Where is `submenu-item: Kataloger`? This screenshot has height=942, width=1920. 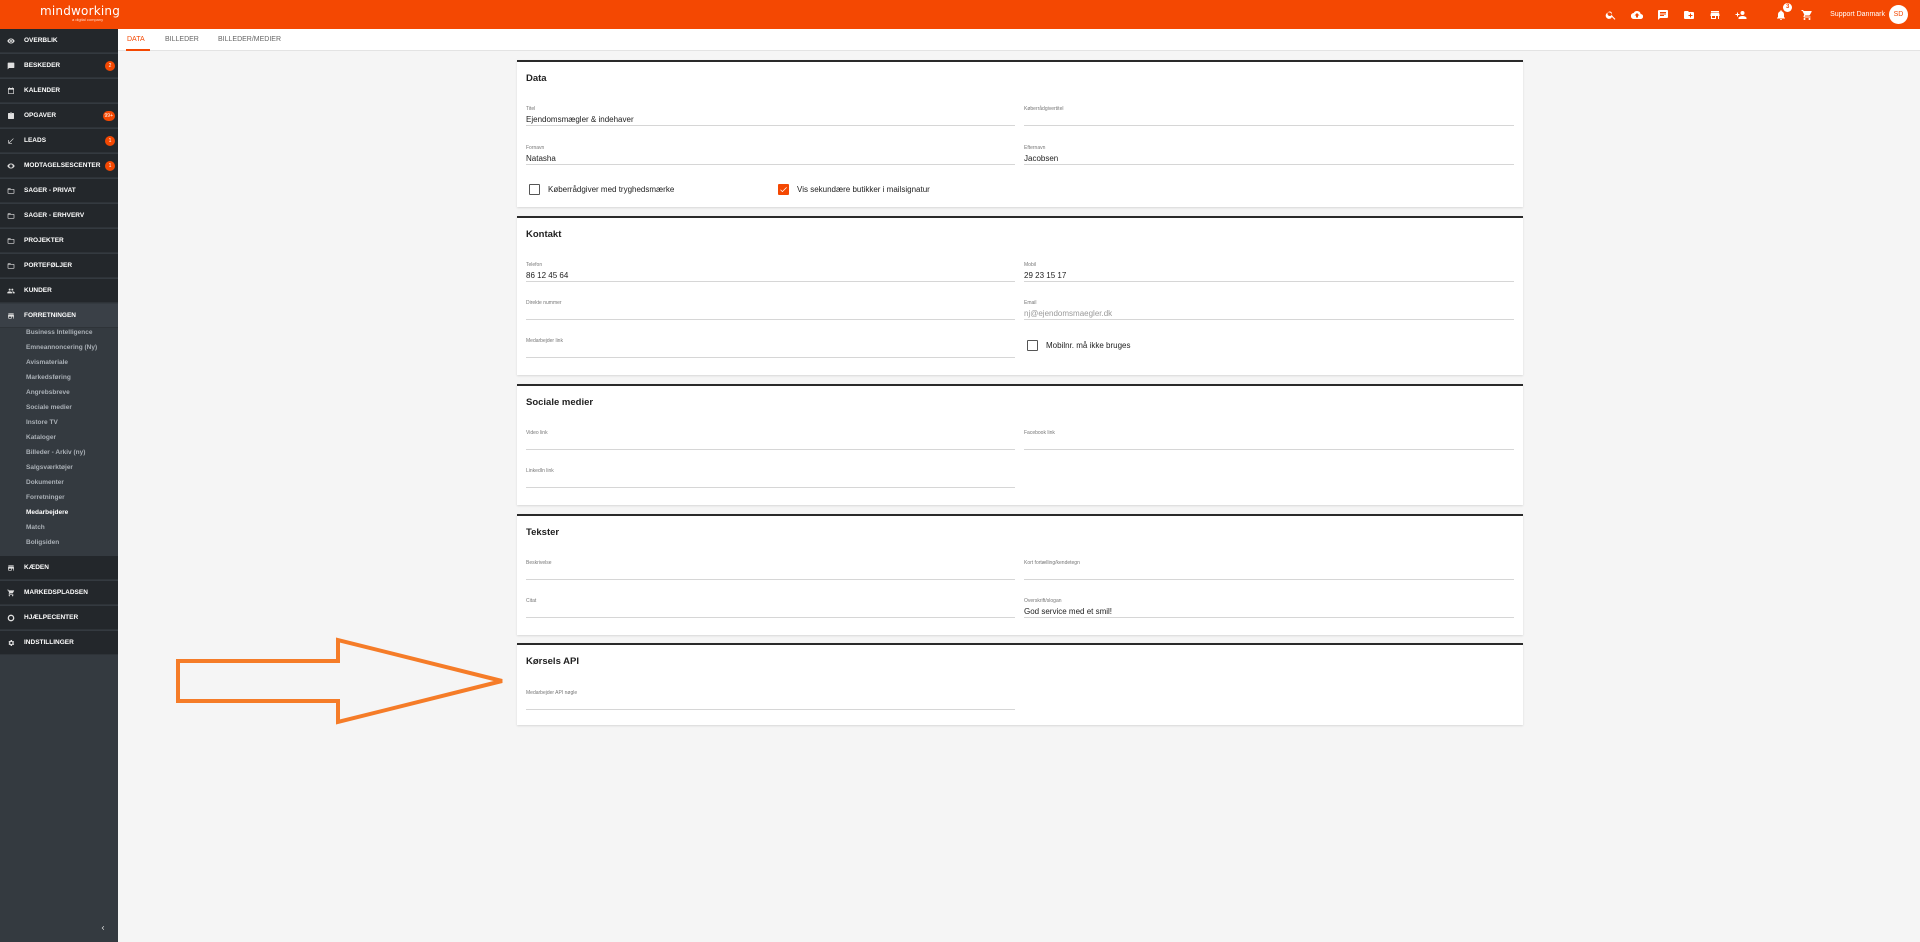 submenu-item: Kataloger is located at coordinates (41, 437).